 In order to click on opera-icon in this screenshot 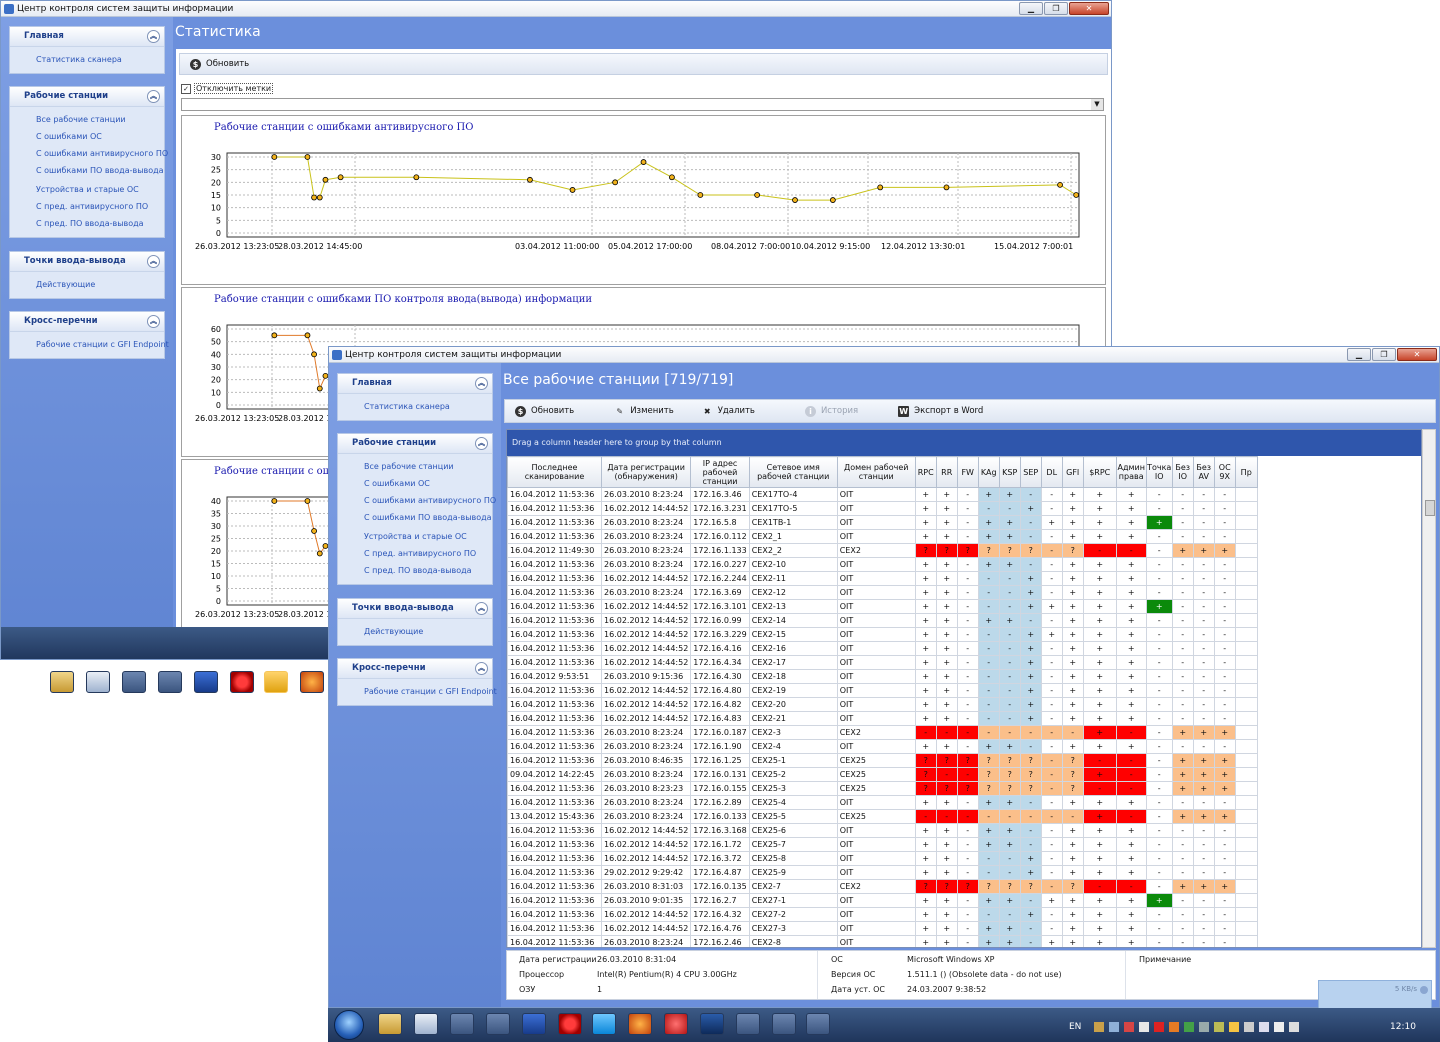, I will do `click(570, 1024)`.